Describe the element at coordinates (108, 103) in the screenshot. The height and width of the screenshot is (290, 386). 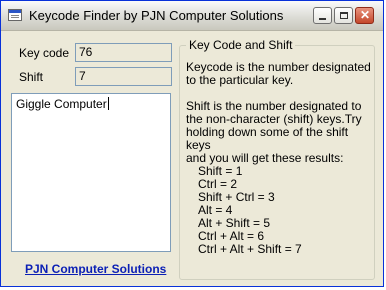
I see `text-caret` at that location.